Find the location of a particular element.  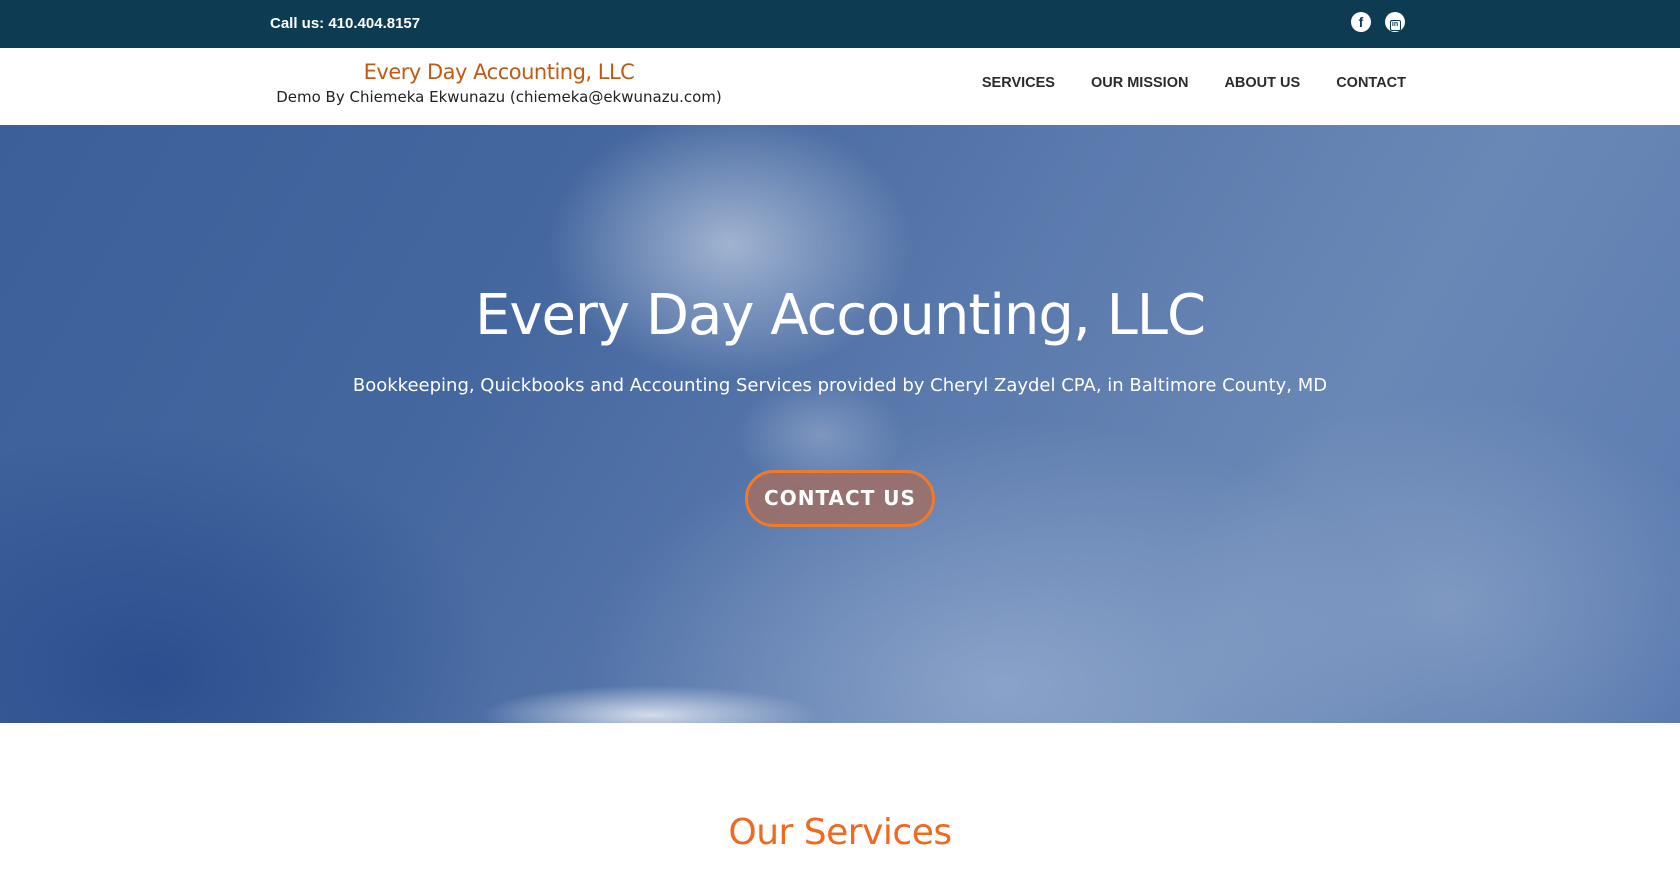

hero-title: Every Day Accounting, LLC is located at coordinates (840, 315).